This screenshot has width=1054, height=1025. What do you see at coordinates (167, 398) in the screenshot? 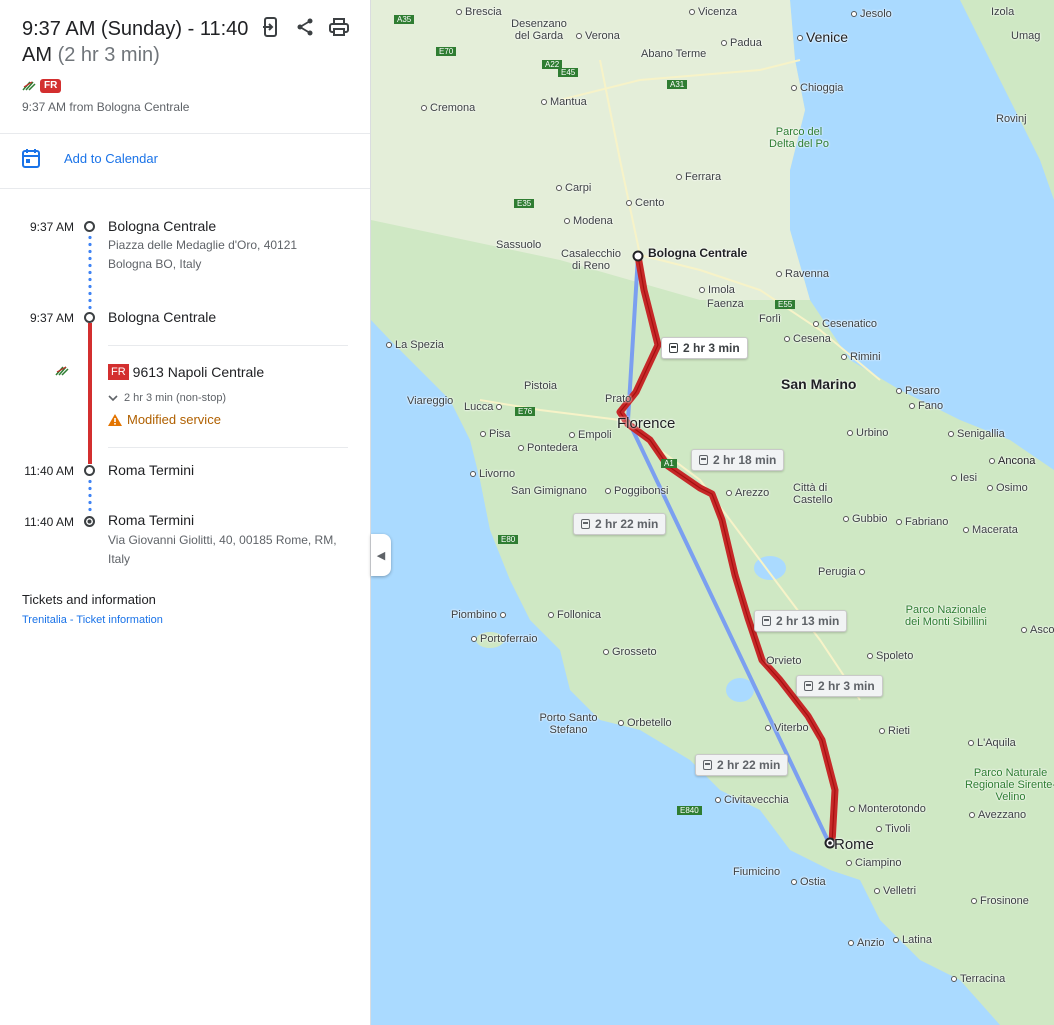
I see `expand-stops-toggle: 2 hr 3 min (non-stop)` at bounding box center [167, 398].